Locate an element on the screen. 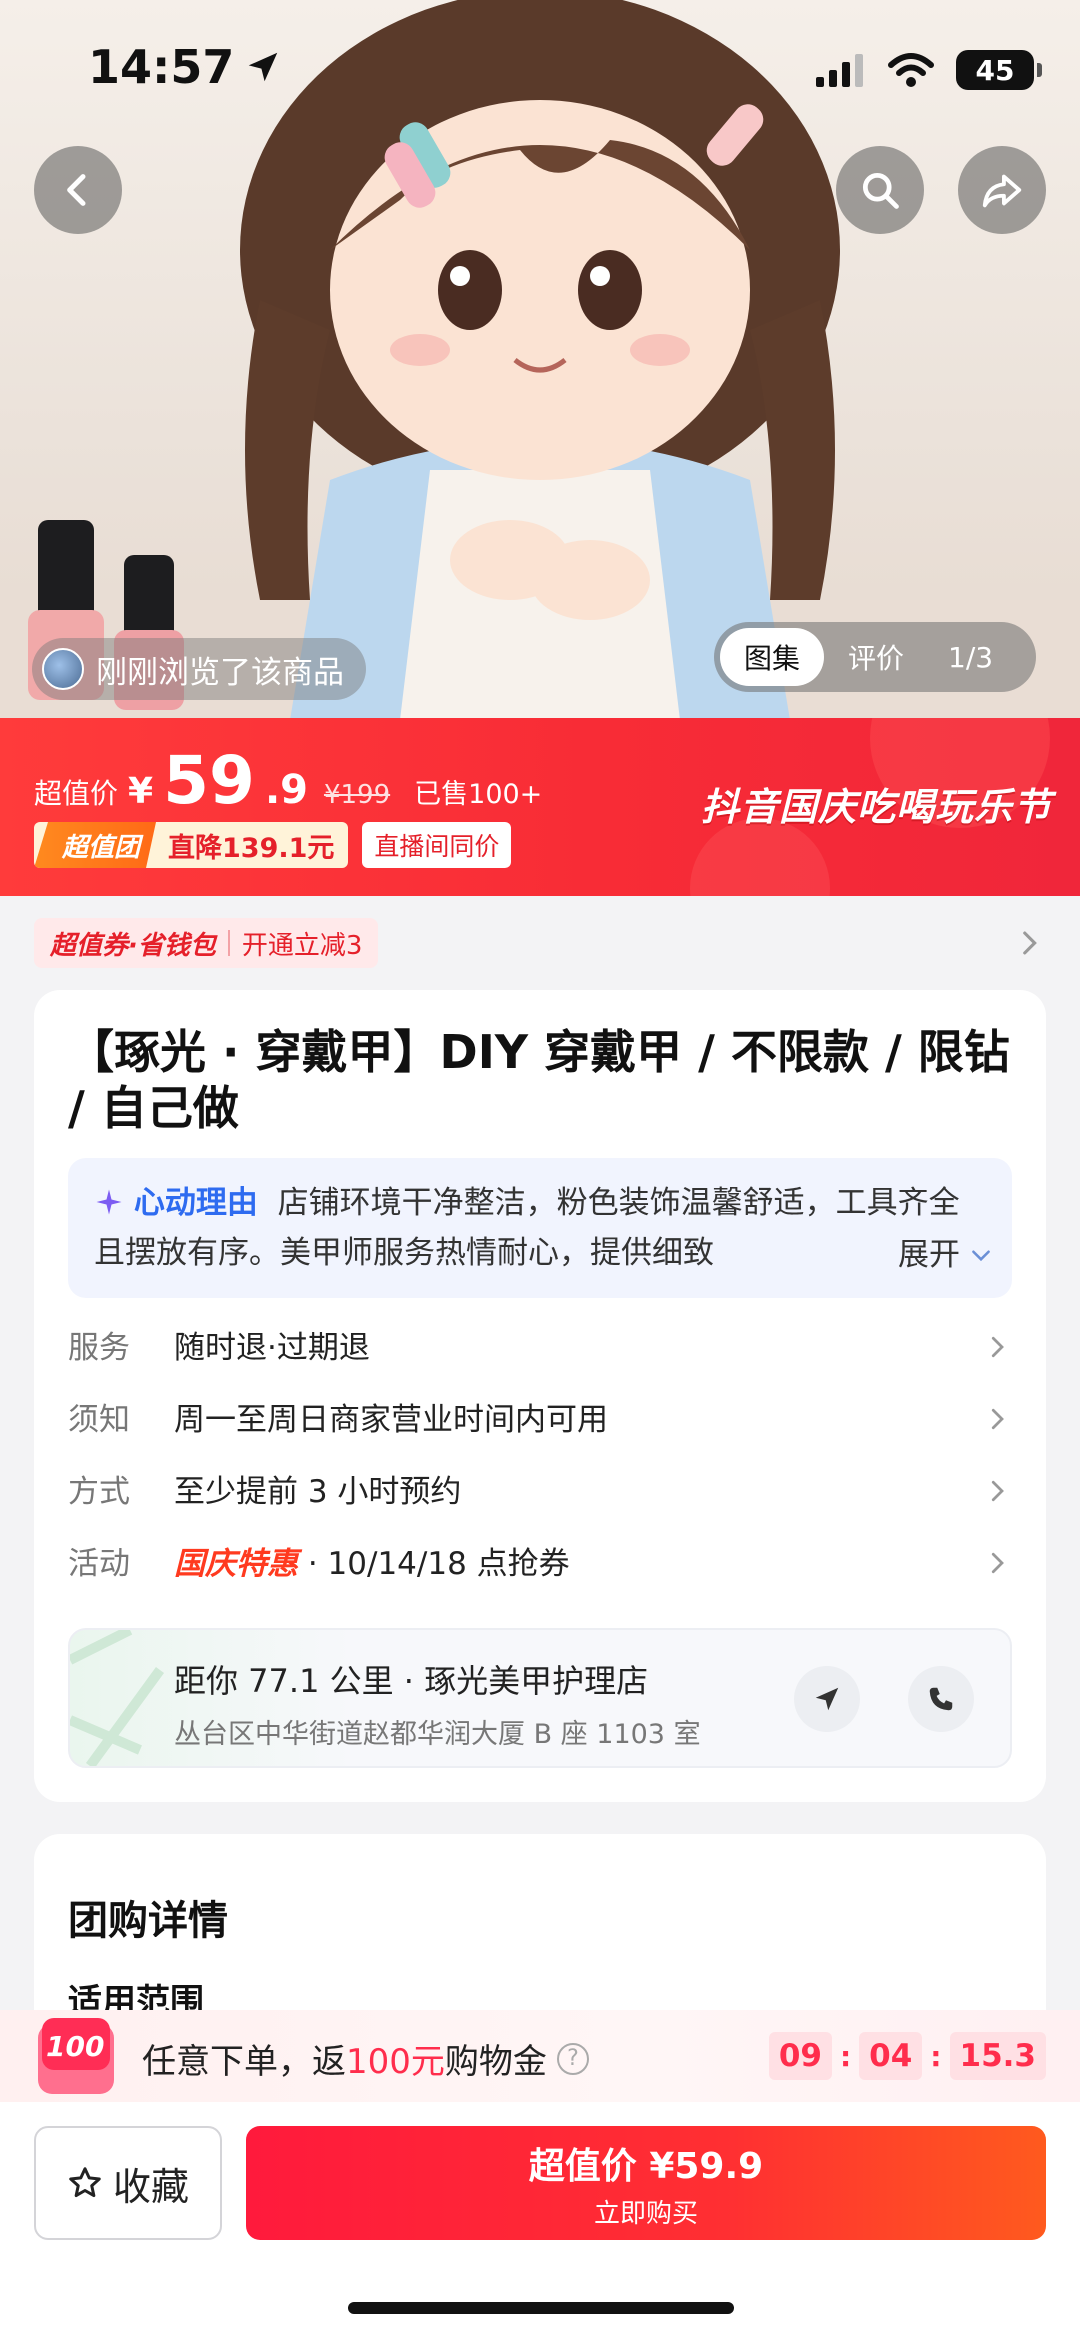  favorite-button: 收藏 is located at coordinates (128, 2183).